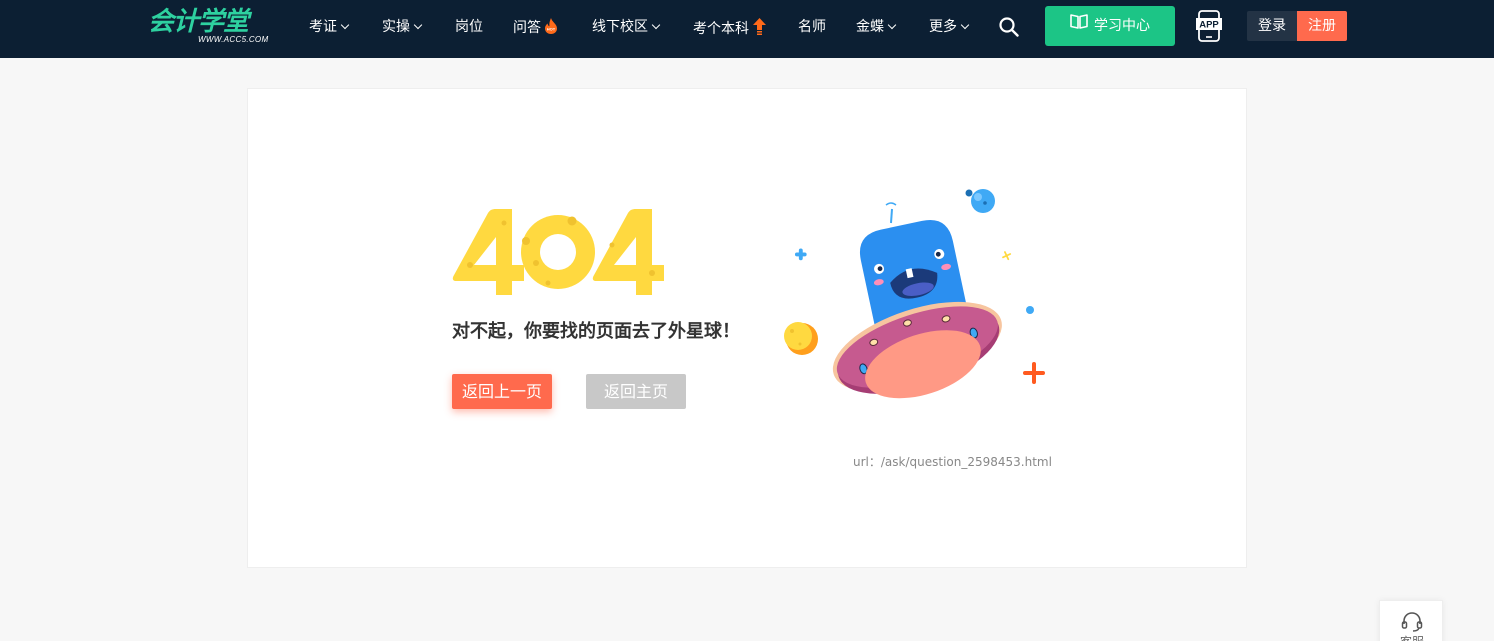  I want to click on headset-icon, so click(1412, 622).